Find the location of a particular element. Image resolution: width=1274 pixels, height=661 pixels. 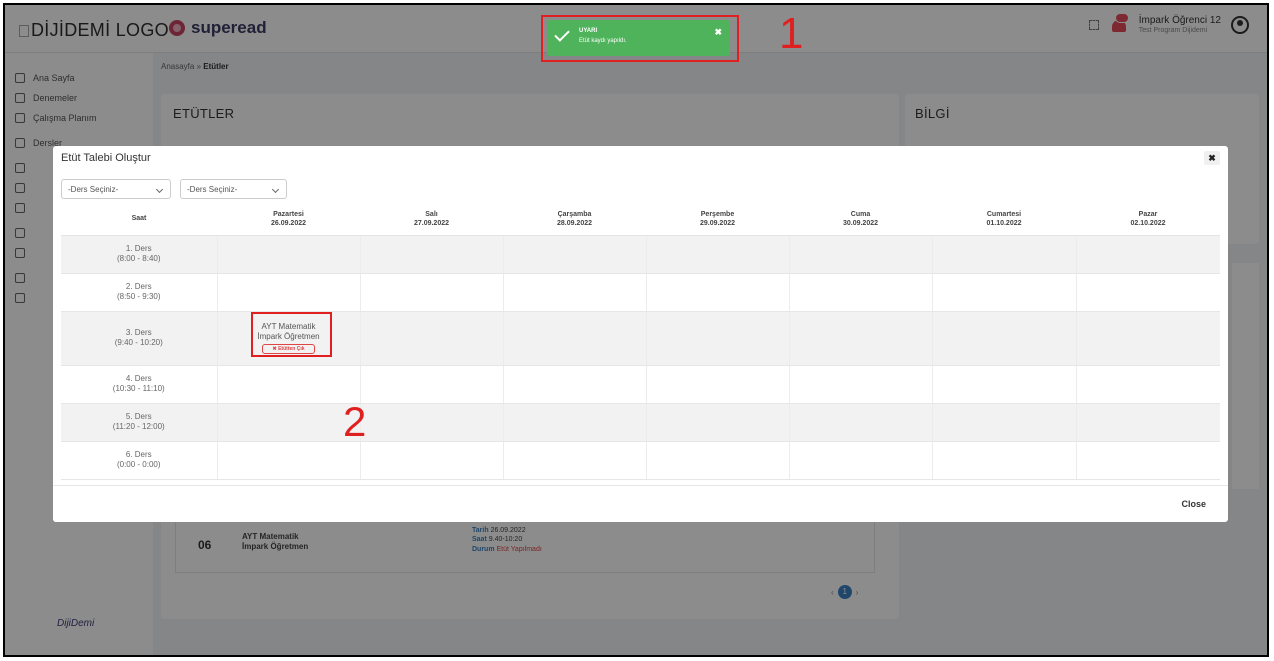

course-select-2-value: -Ders Seçiniz- is located at coordinates (212, 189).